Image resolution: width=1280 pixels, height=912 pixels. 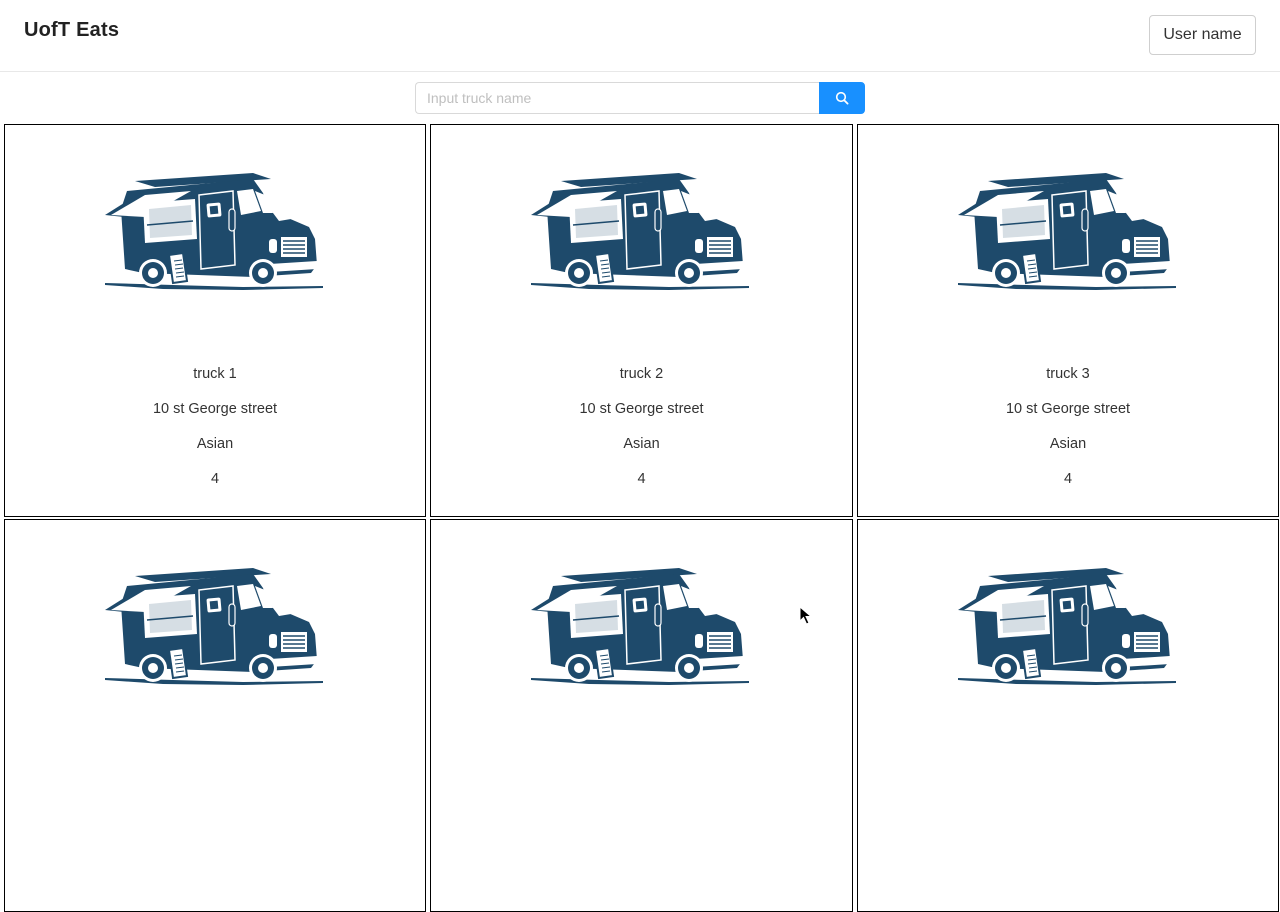 I want to click on truck-card: truck 2 10 st George street Asian 4, so click(x=641, y=320).